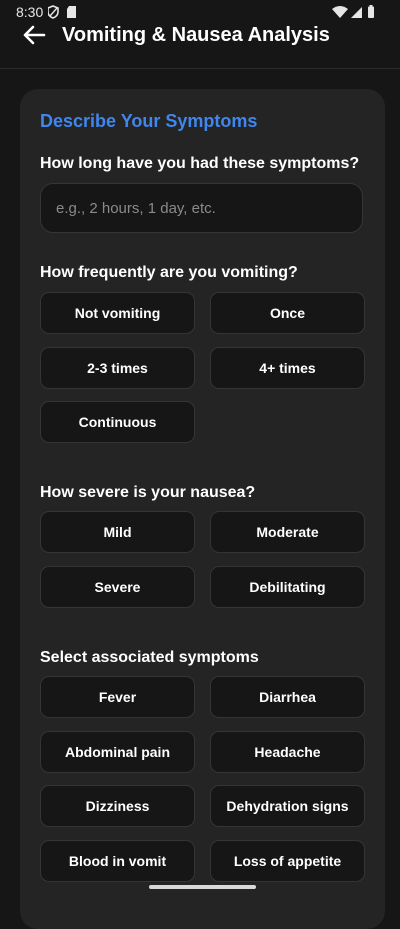  What do you see at coordinates (287, 861) in the screenshot?
I see `symptom-option-loss-of-appetite: Loss of appetite` at bounding box center [287, 861].